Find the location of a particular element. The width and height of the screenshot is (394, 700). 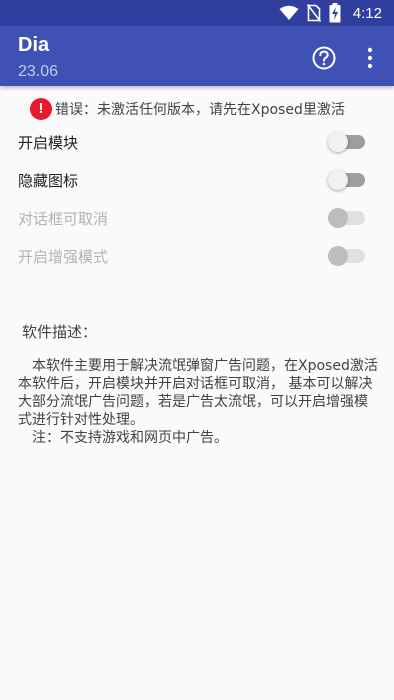

switch-hide-icon is located at coordinates (347, 180).